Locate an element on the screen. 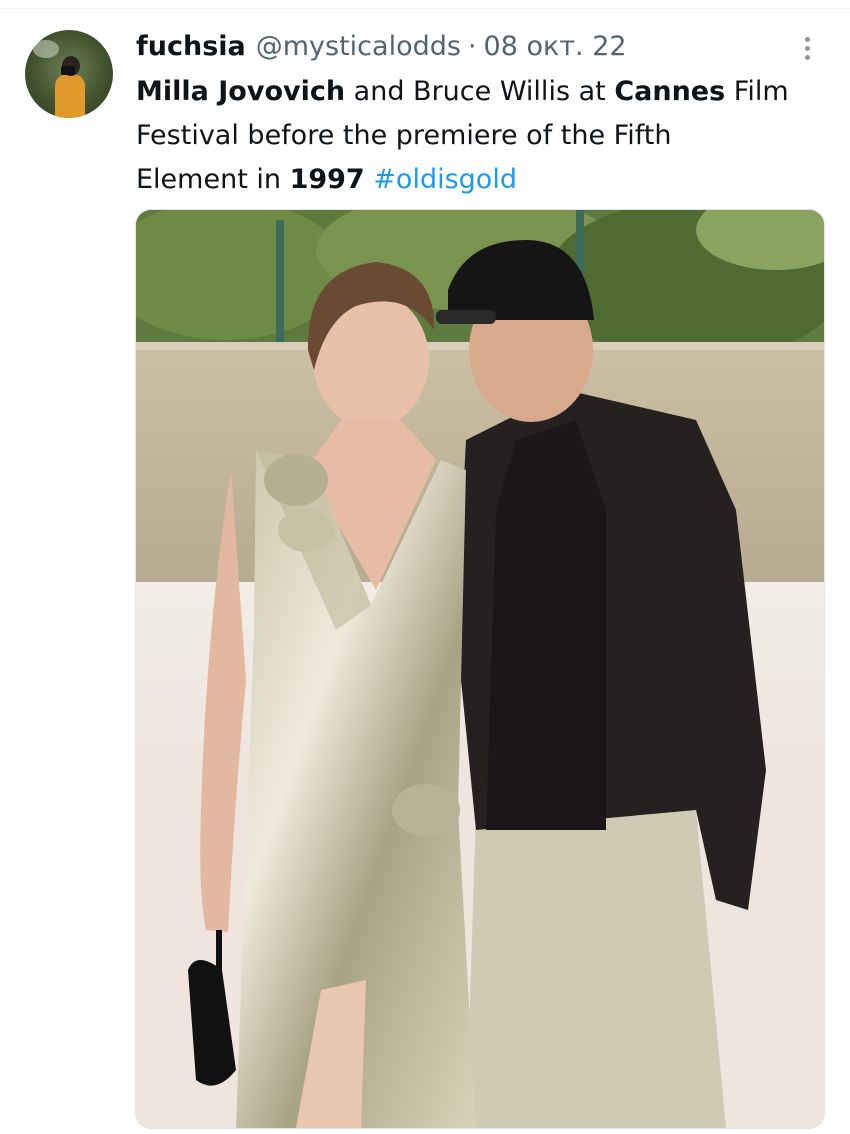  user-avatar is located at coordinates (69, 74).